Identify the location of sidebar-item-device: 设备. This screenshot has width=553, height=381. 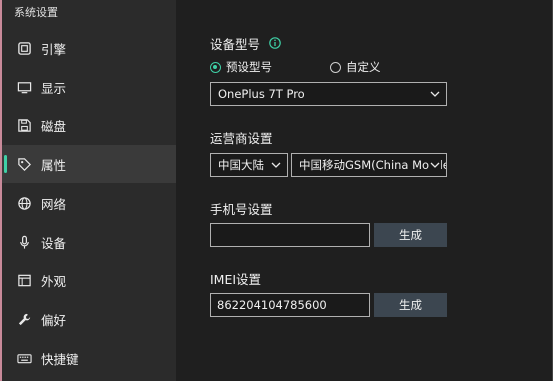
(89, 242).